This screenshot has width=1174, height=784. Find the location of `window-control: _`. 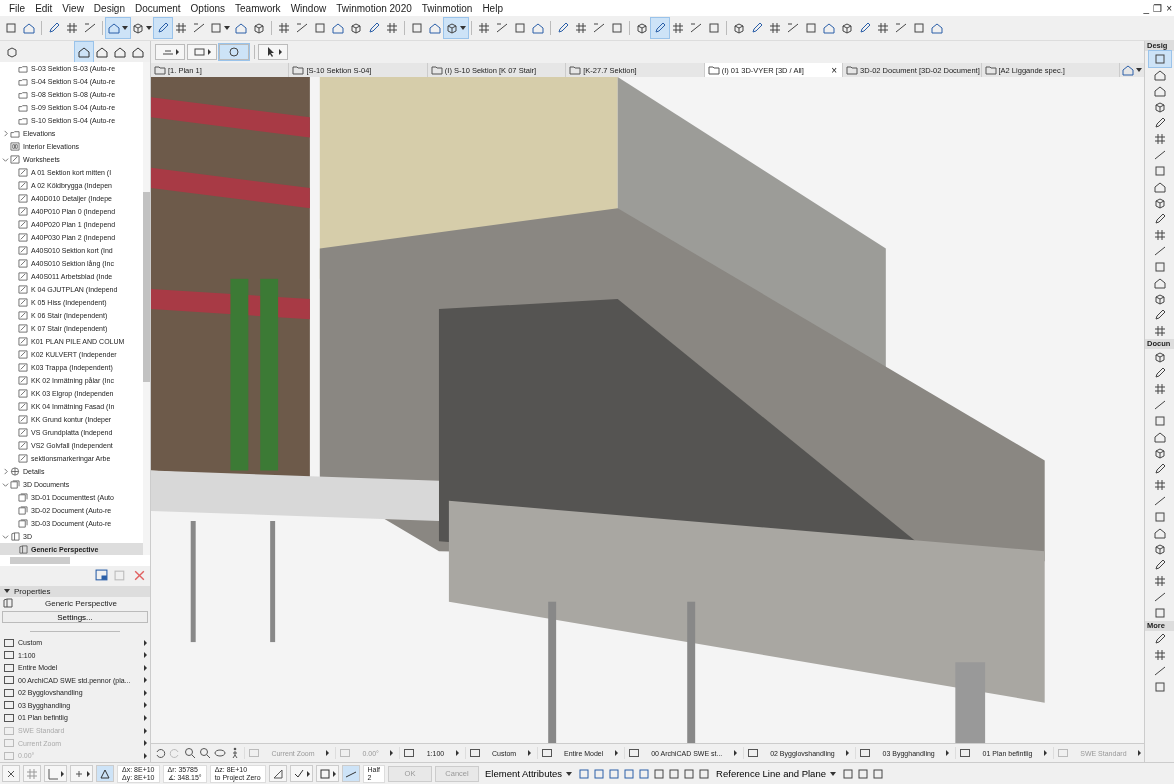

window-control: _ is located at coordinates (1146, 8).